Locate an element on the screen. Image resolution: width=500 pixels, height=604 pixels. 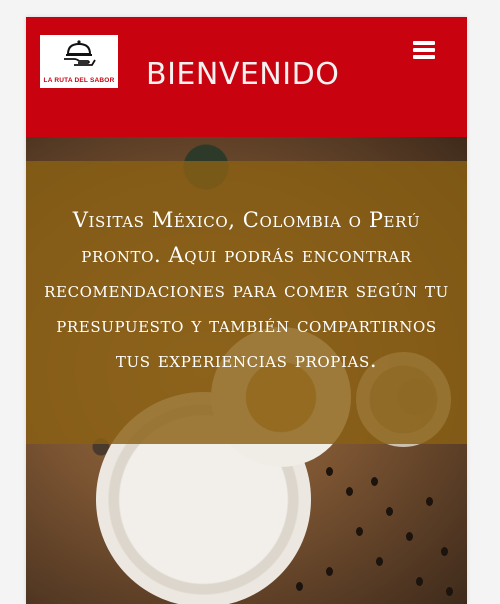
site-logo: LA RUTA DEL SABOR is located at coordinates (79, 61).